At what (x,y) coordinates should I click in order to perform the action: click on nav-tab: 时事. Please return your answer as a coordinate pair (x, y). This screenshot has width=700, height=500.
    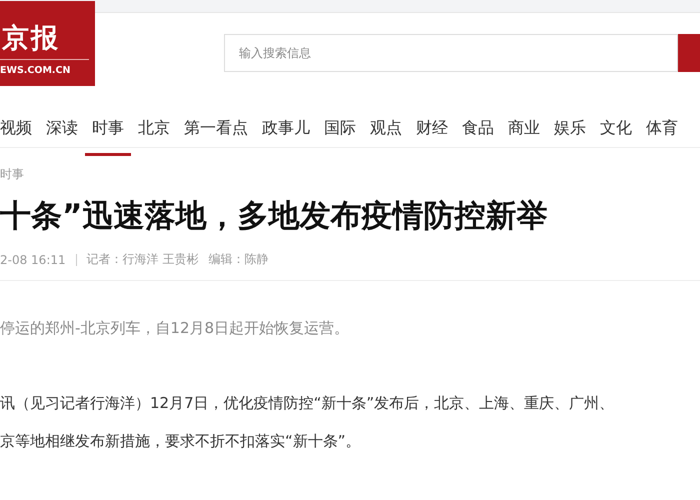
    Looking at the image, I should click on (108, 131).